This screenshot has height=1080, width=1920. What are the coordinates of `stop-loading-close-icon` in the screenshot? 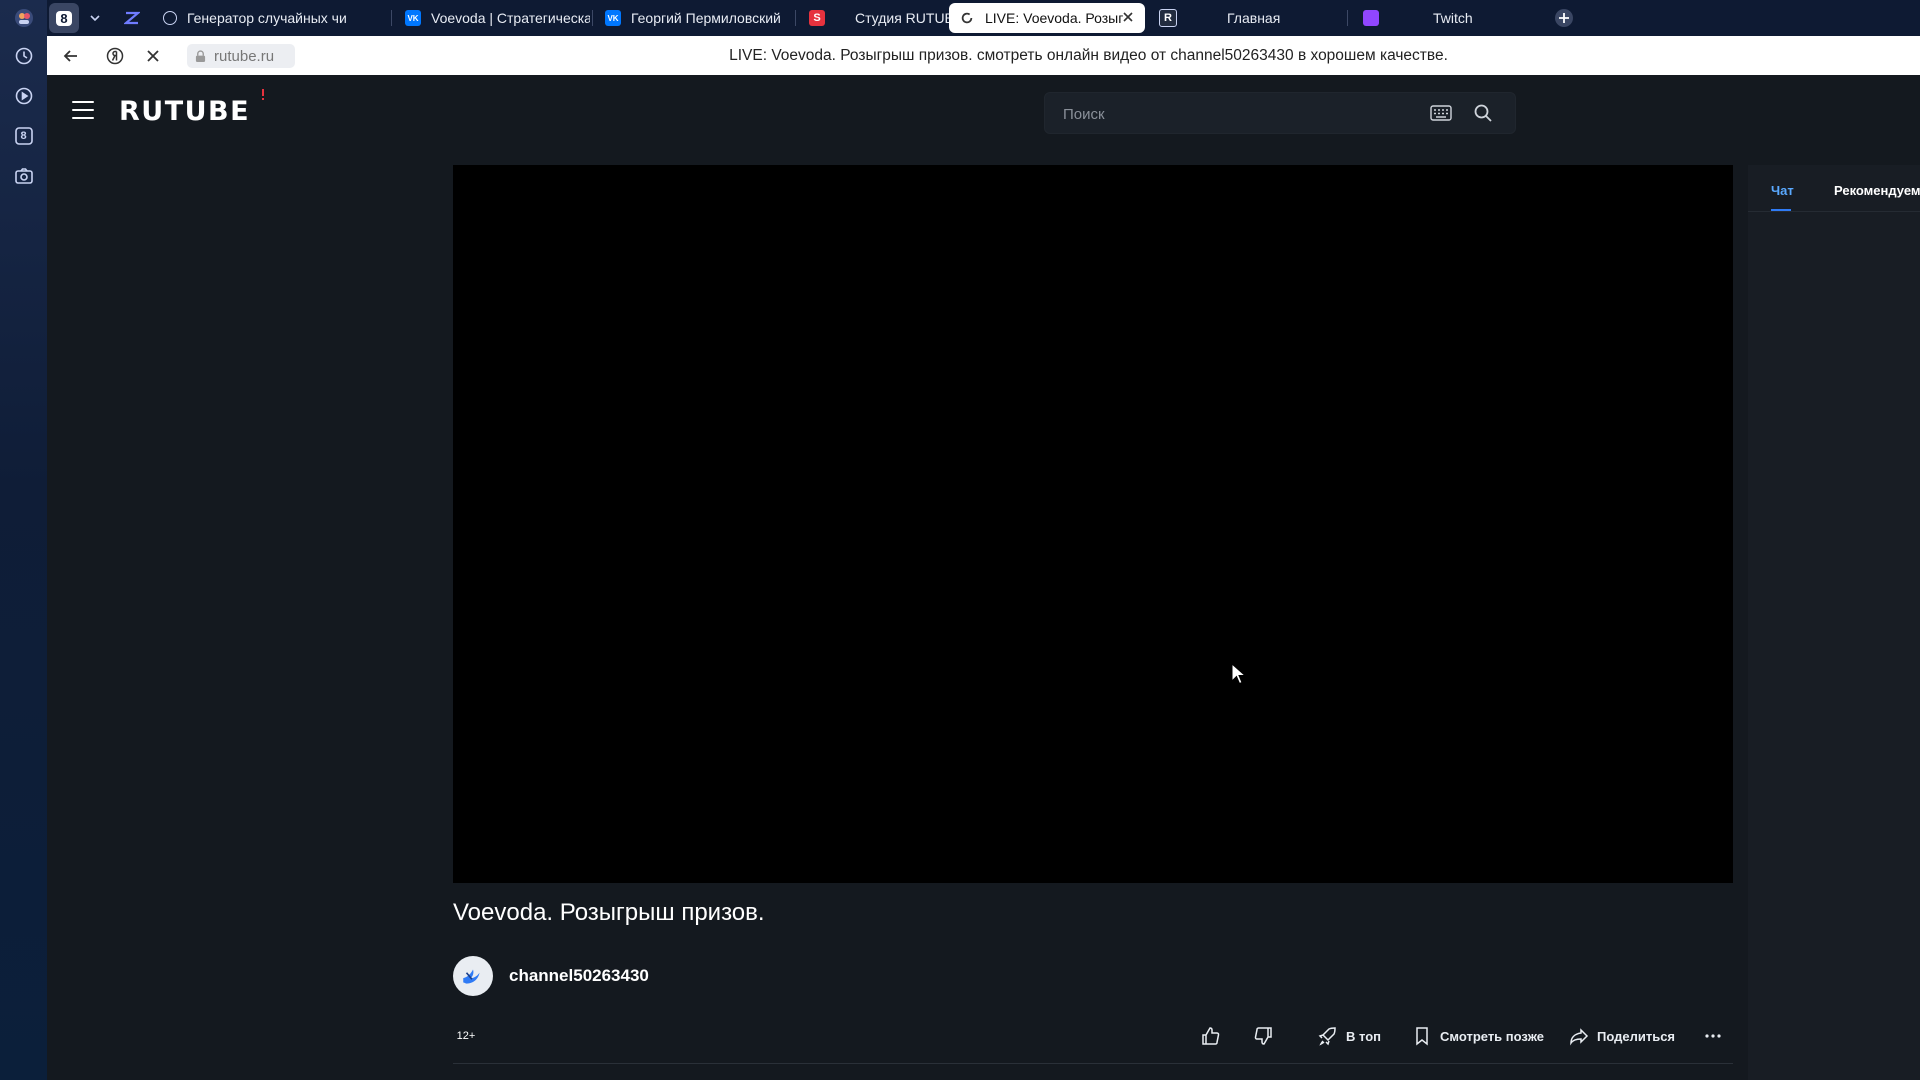 It's located at (153, 56).